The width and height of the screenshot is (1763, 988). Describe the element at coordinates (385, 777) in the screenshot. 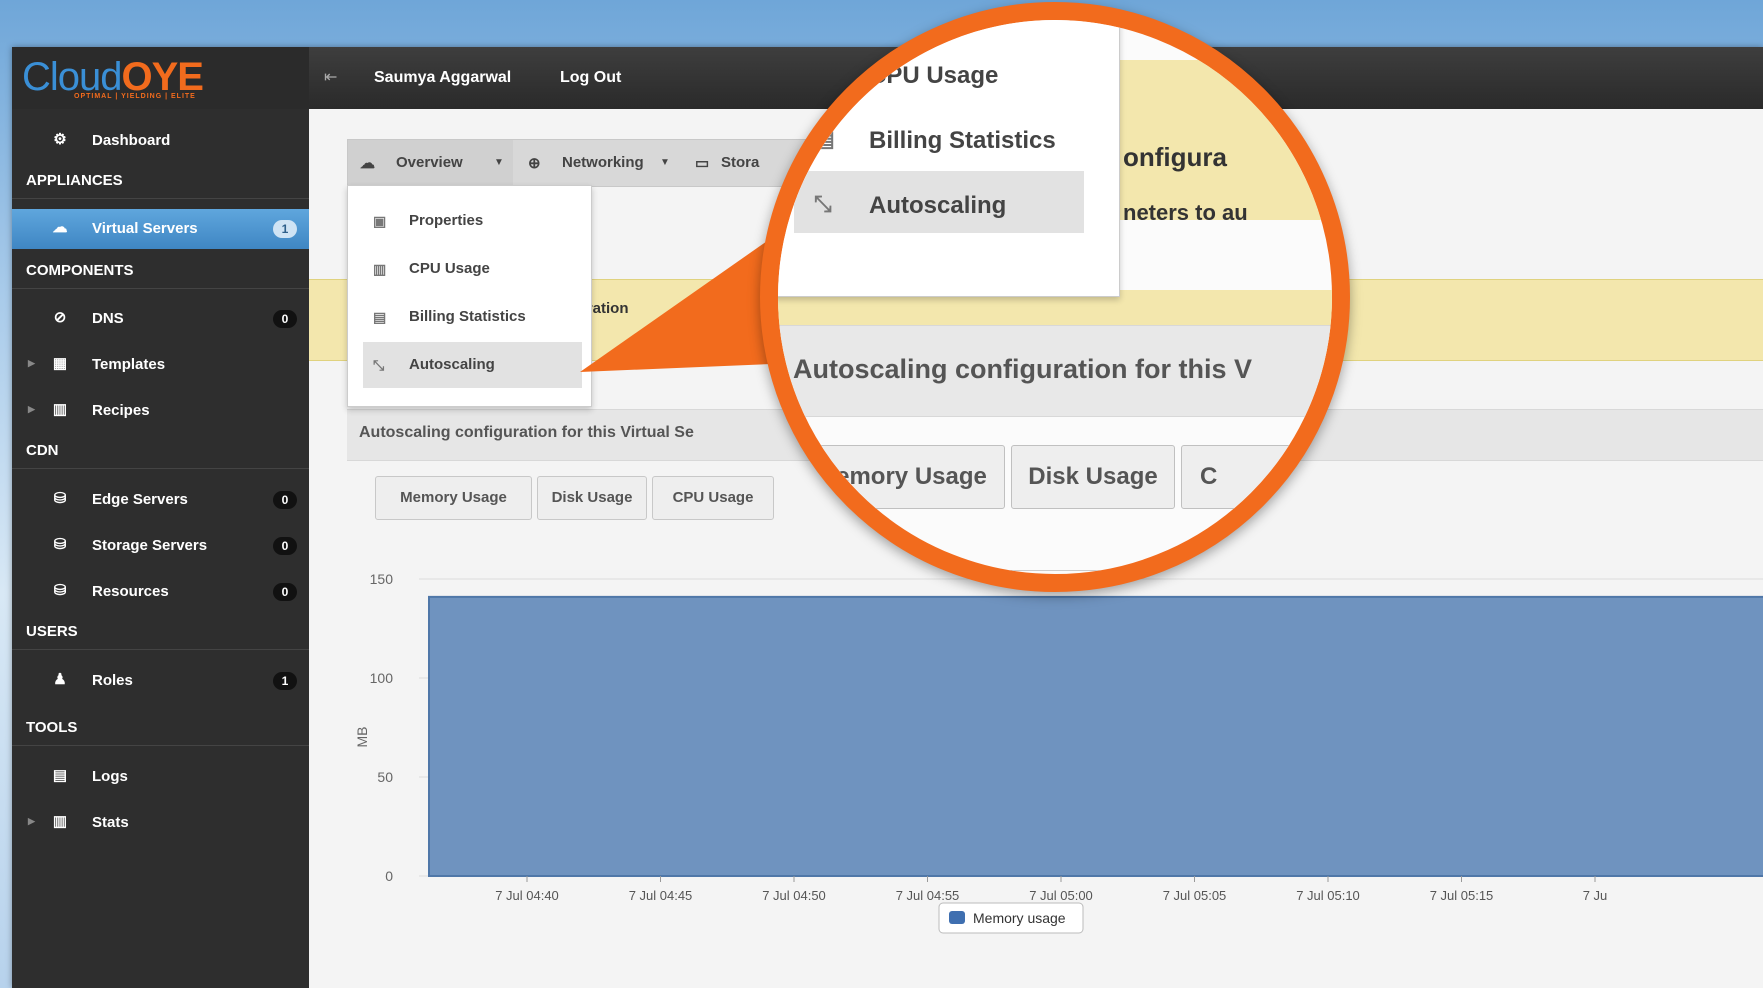

I see `y-tick-label: 50` at that location.